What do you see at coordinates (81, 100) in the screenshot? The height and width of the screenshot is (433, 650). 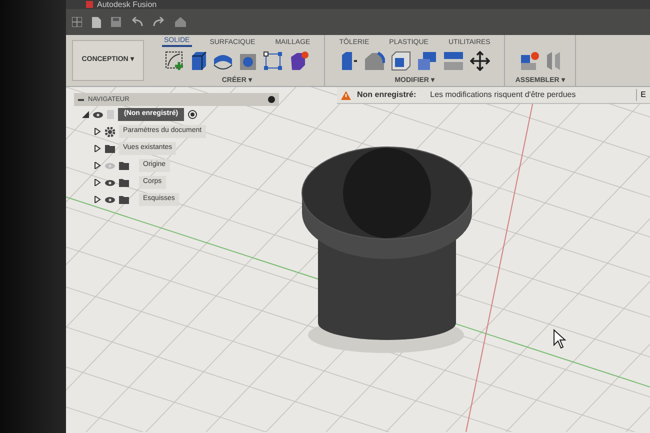 I see `collapse-icon` at bounding box center [81, 100].